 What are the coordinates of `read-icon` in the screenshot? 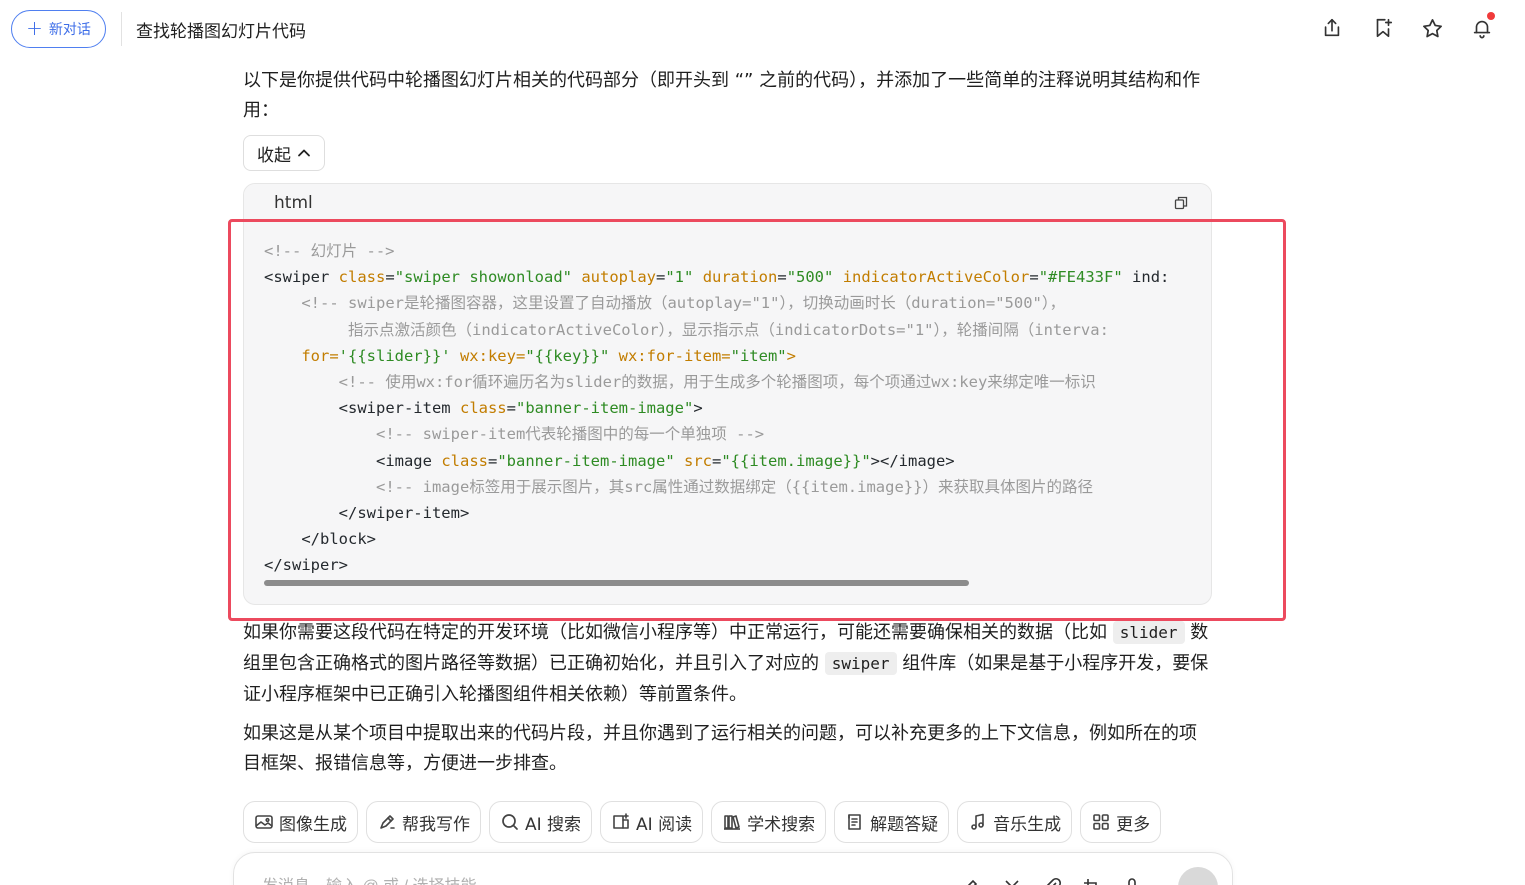 It's located at (621, 821).